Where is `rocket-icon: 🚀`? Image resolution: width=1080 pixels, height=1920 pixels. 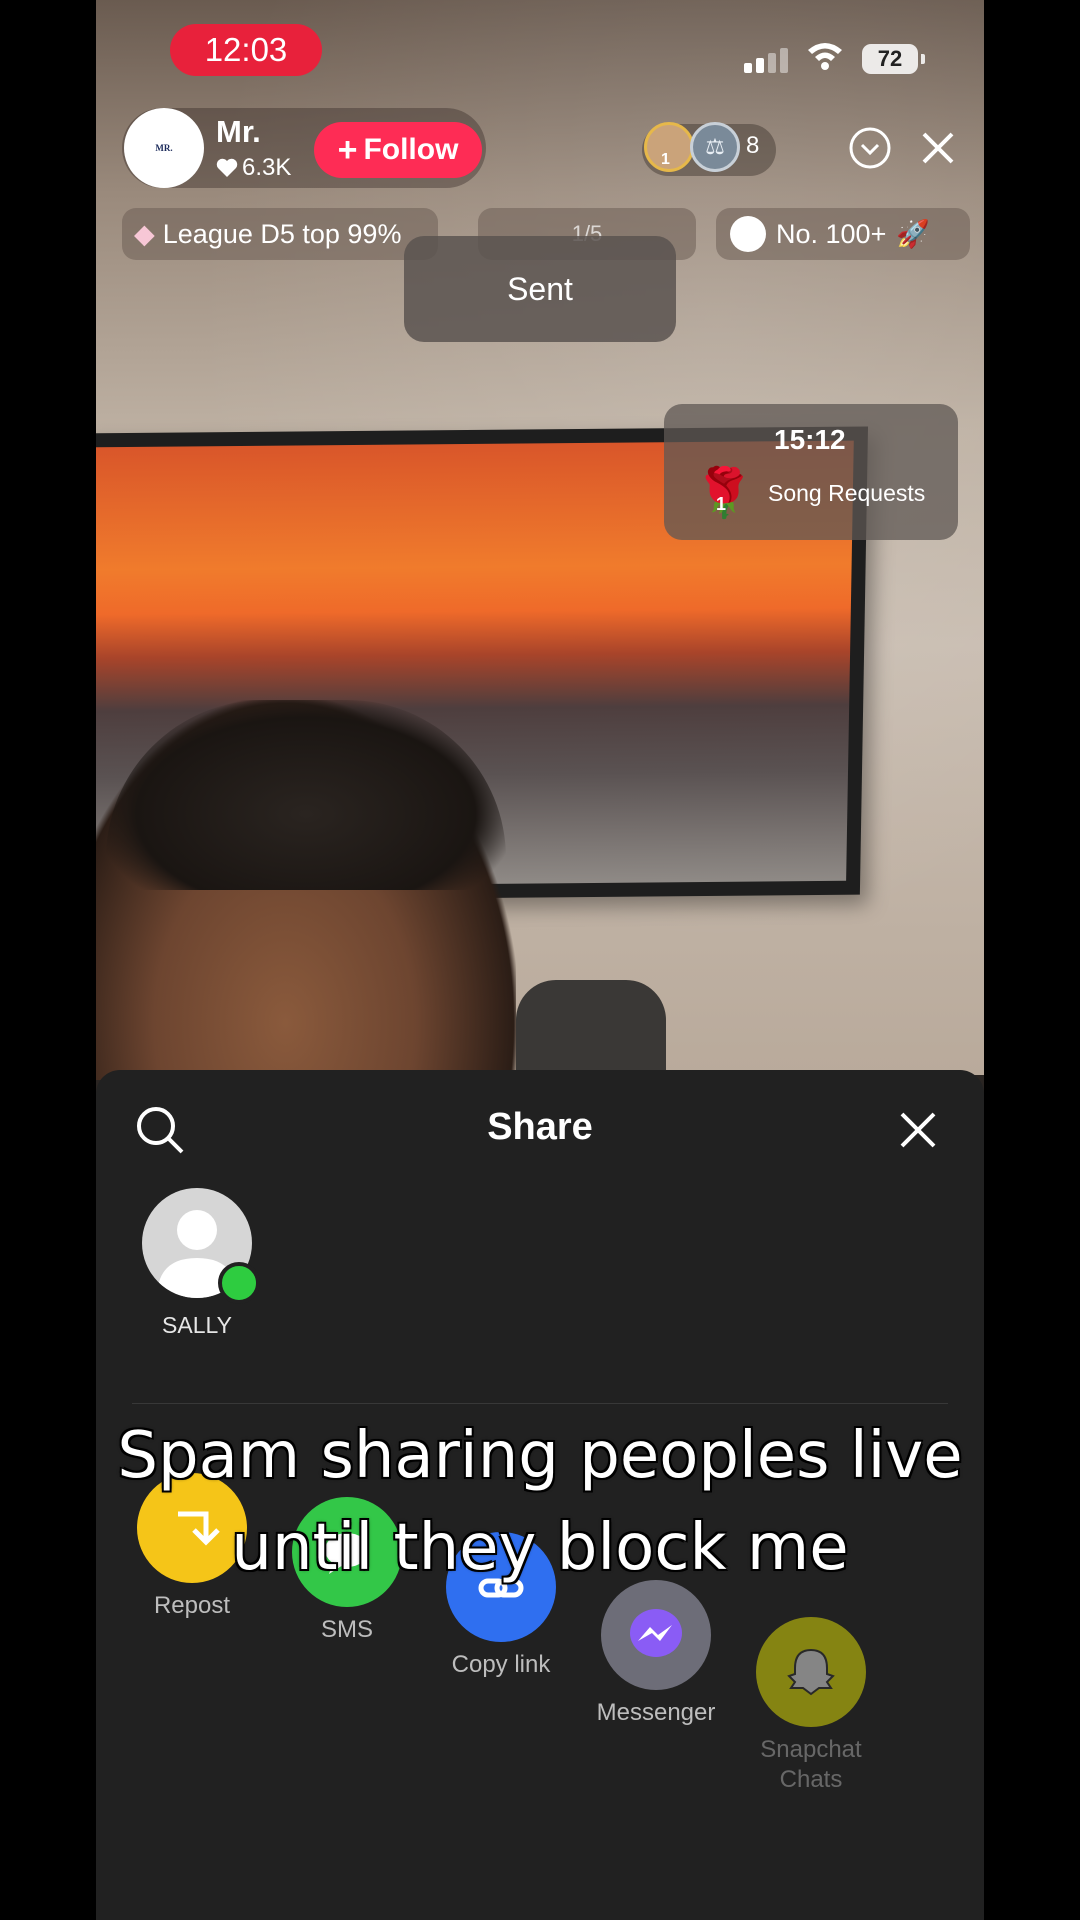 rocket-icon: 🚀 is located at coordinates (913, 234).